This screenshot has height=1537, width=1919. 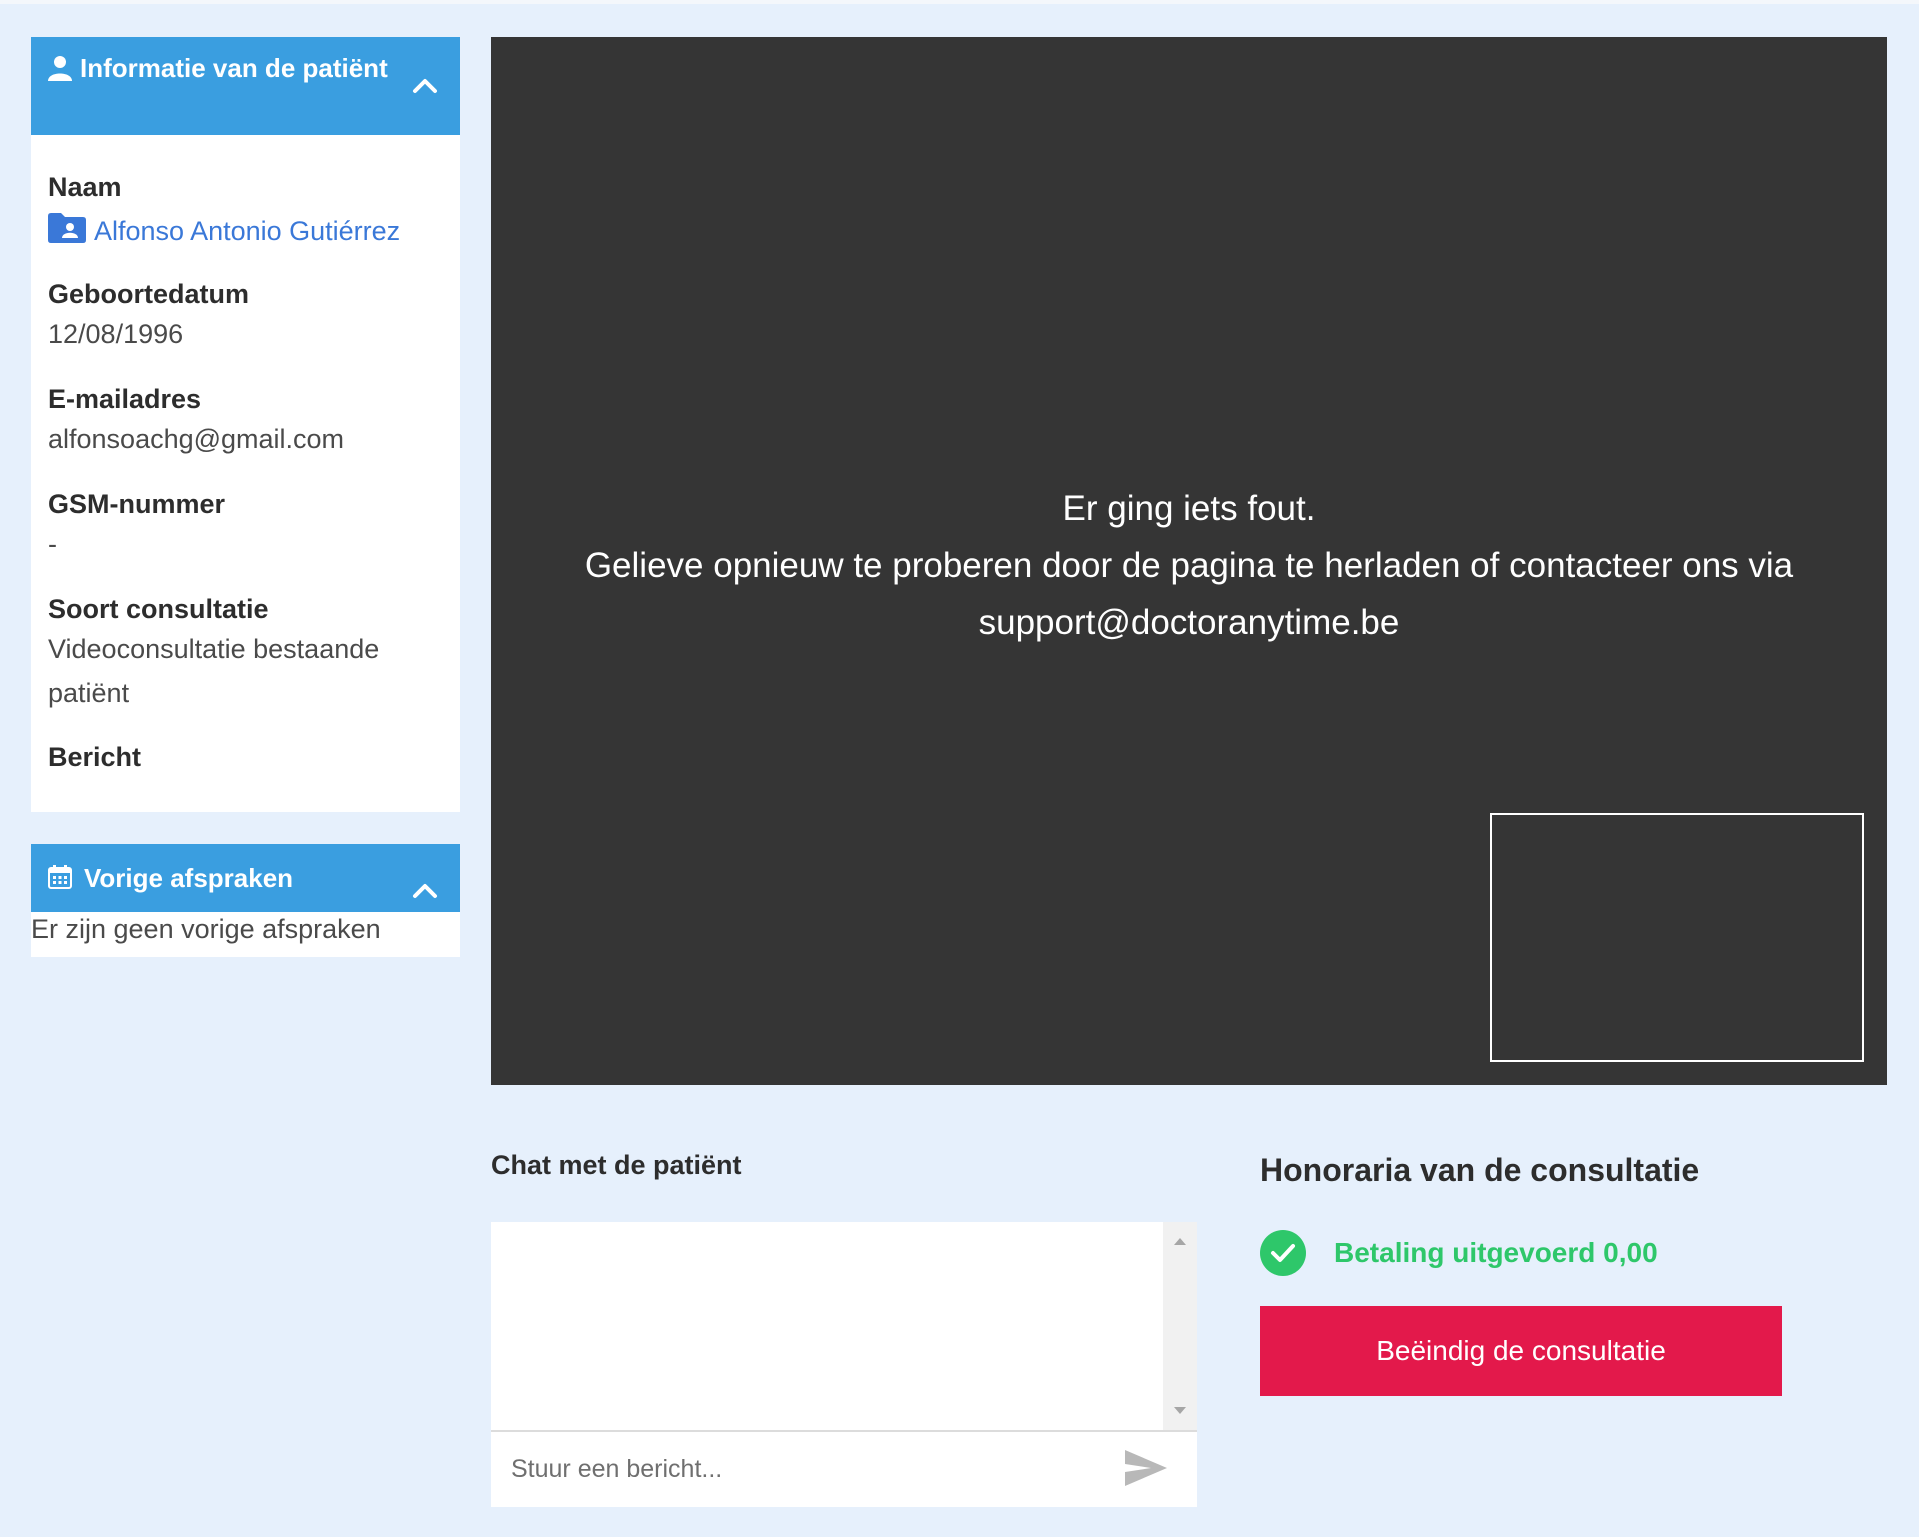 I want to click on check-circle-icon, so click(x=1283, y=1253).